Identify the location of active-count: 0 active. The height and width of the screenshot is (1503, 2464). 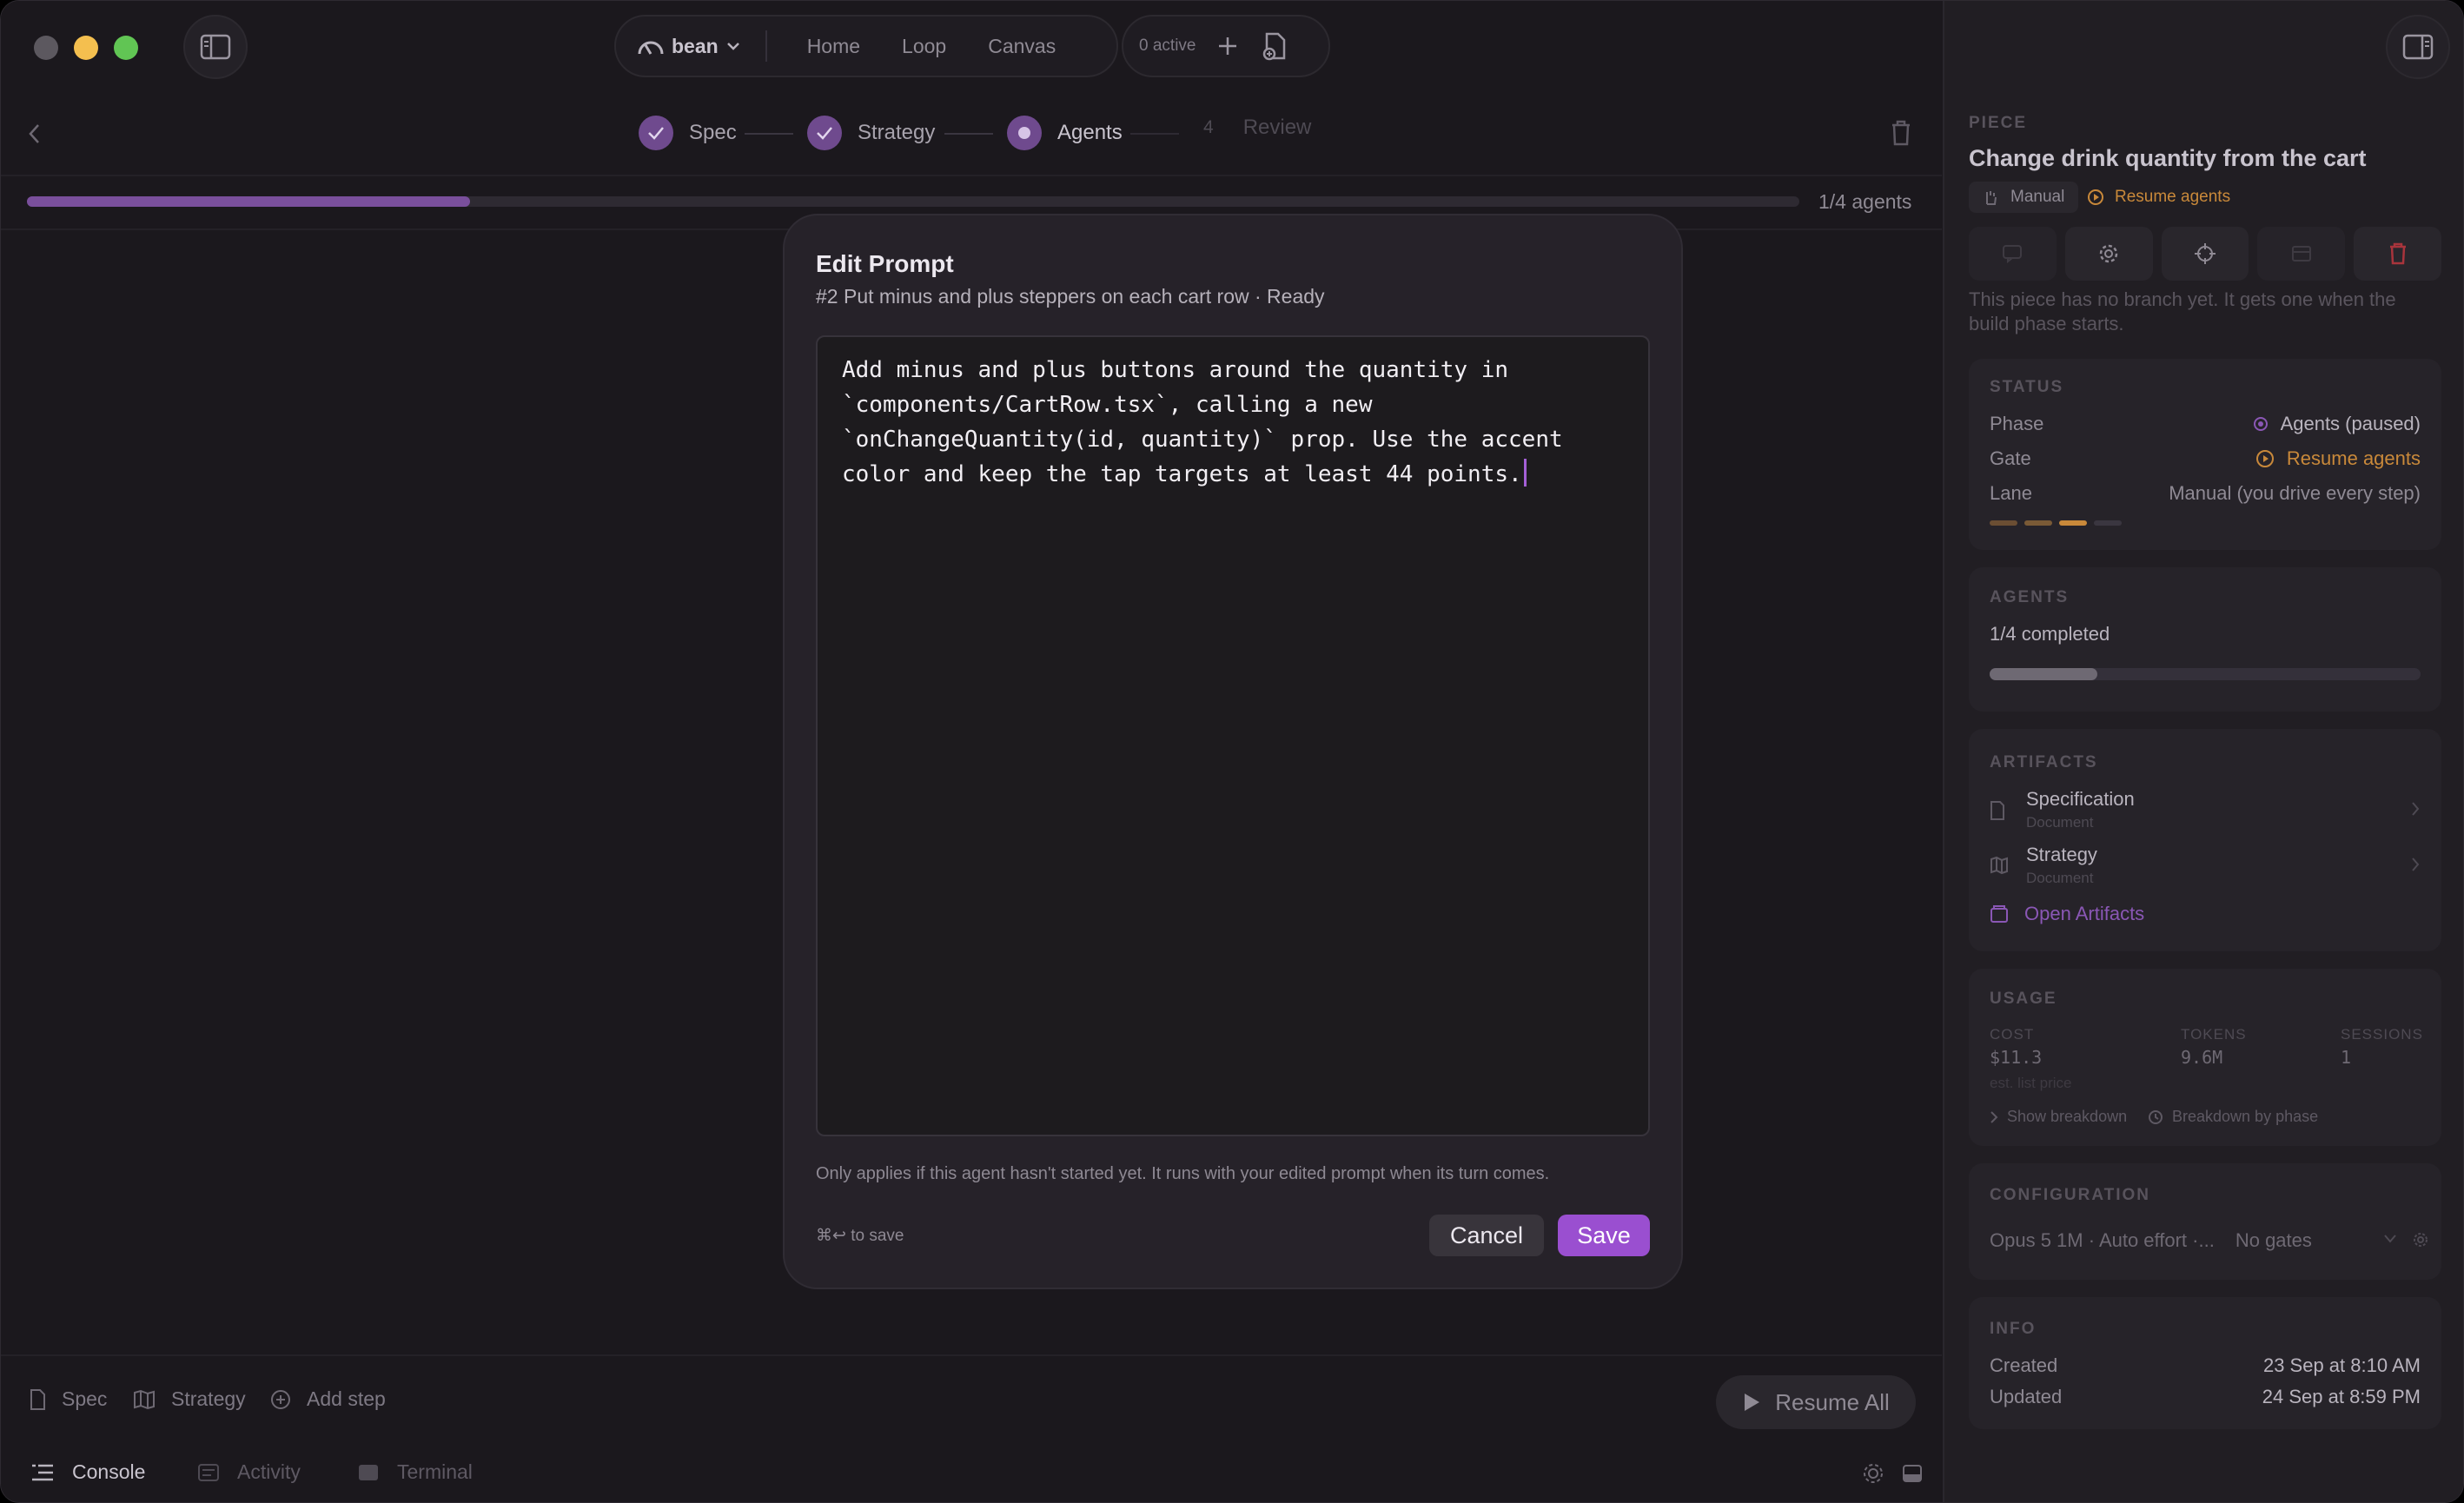
(1167, 45).